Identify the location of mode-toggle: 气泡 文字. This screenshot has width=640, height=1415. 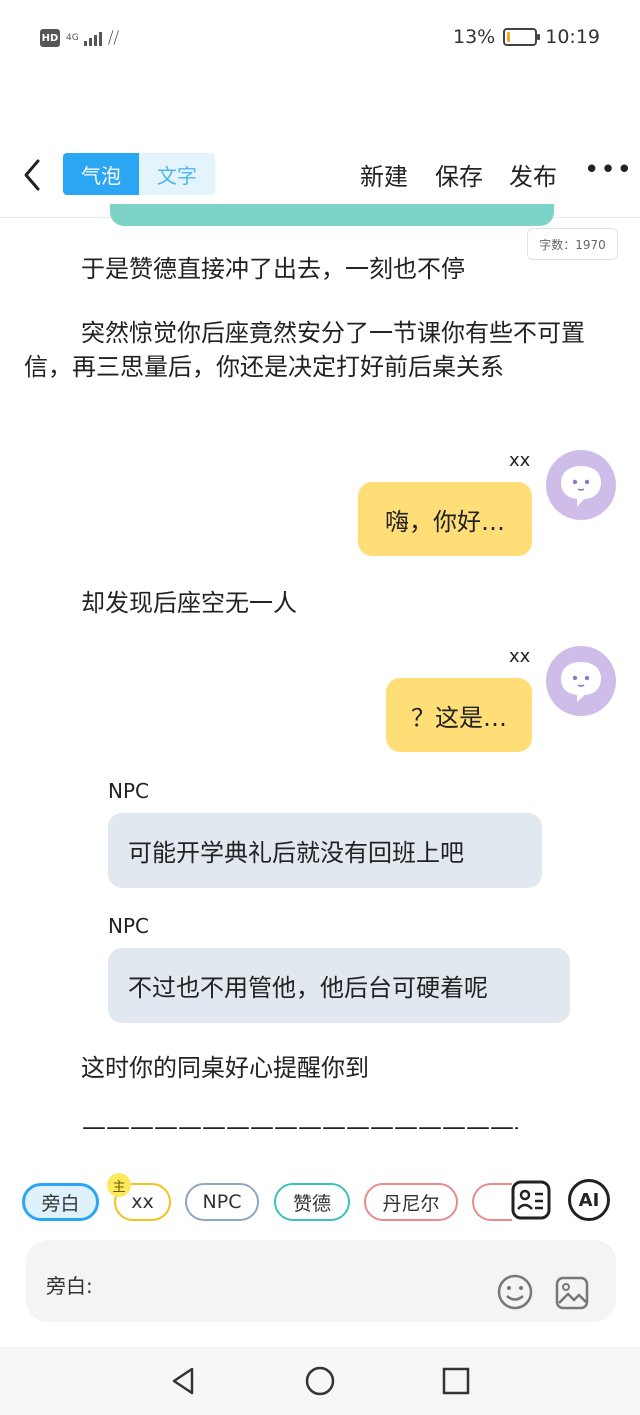
(139, 174).